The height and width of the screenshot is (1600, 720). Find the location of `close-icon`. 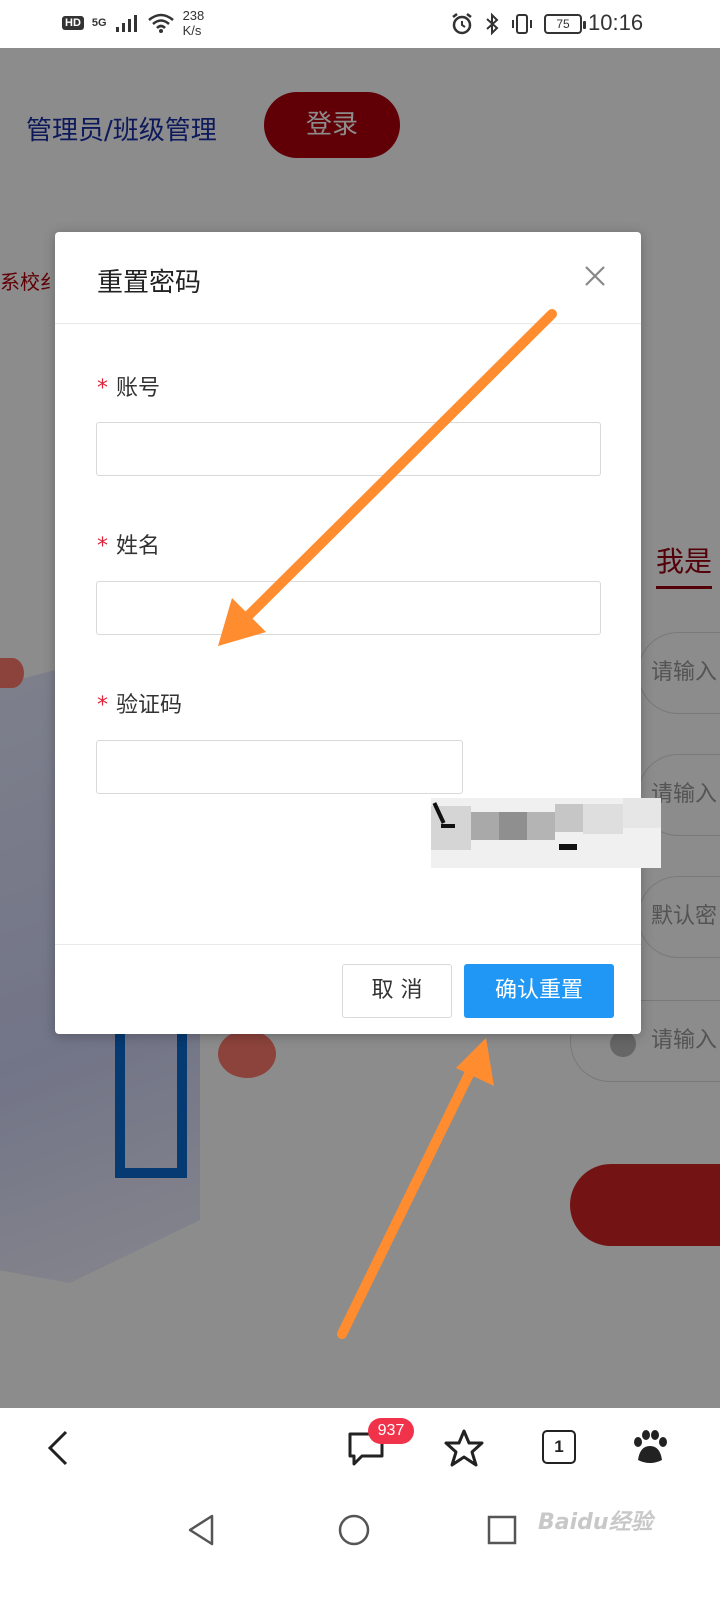

close-icon is located at coordinates (595, 276).